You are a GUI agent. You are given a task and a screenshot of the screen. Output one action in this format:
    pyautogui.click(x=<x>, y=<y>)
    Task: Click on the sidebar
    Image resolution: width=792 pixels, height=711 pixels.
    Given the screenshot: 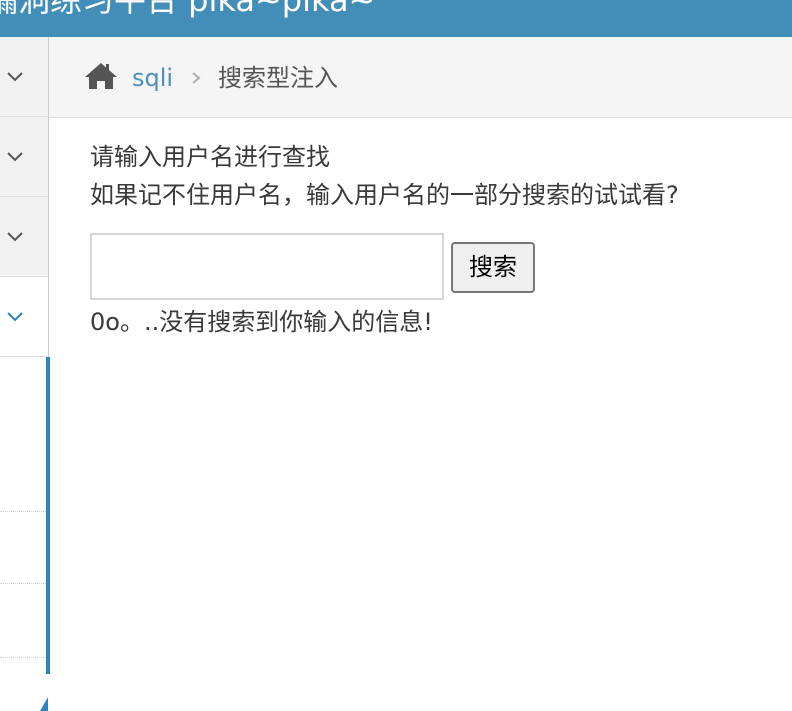 What is the action you would take?
    pyautogui.click(x=25, y=374)
    